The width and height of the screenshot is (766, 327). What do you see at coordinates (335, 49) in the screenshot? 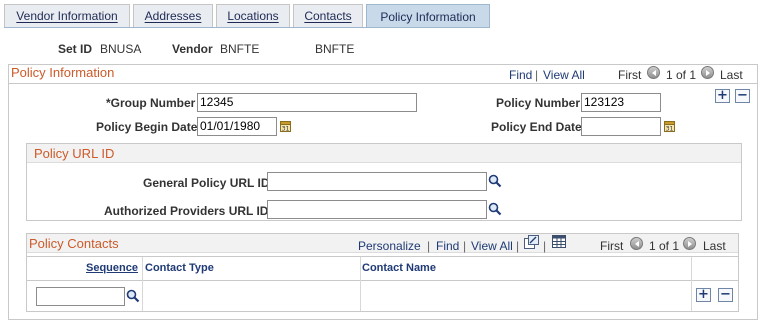
I see `vendor-name: BNFTE` at bounding box center [335, 49].